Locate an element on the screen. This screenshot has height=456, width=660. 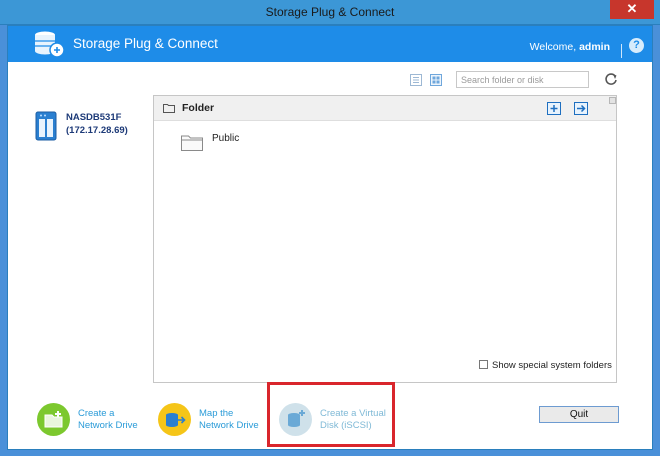
device-name: NASDB531F is located at coordinates (94, 117).